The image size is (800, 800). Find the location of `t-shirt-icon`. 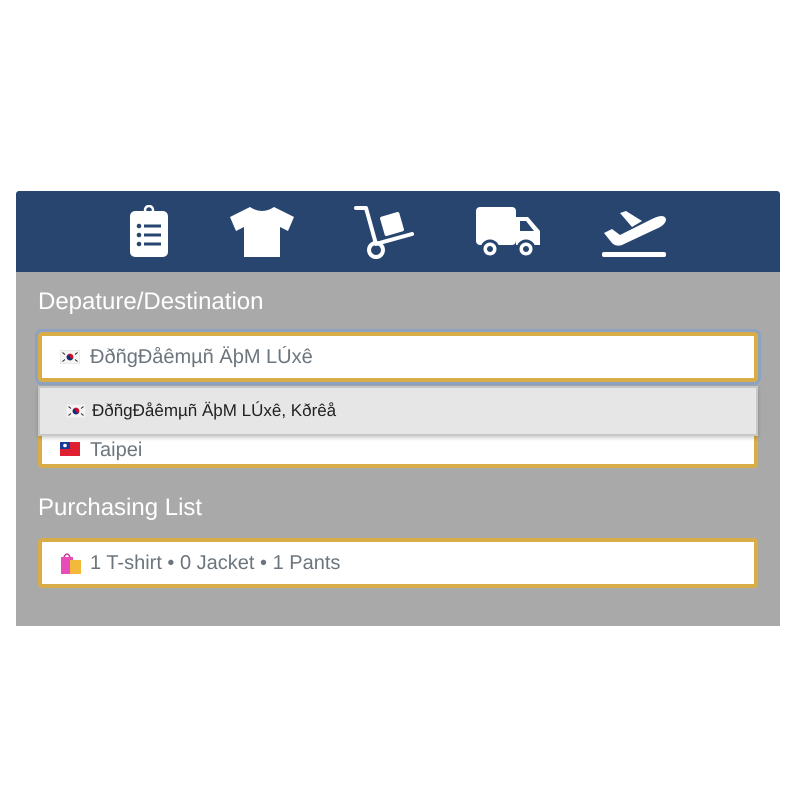

t-shirt-icon is located at coordinates (262, 231).